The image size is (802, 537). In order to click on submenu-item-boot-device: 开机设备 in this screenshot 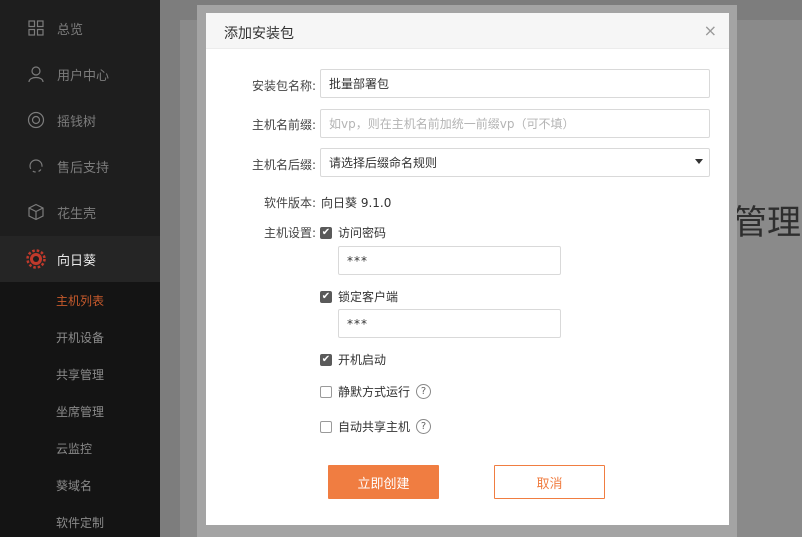, I will do `click(80, 337)`.